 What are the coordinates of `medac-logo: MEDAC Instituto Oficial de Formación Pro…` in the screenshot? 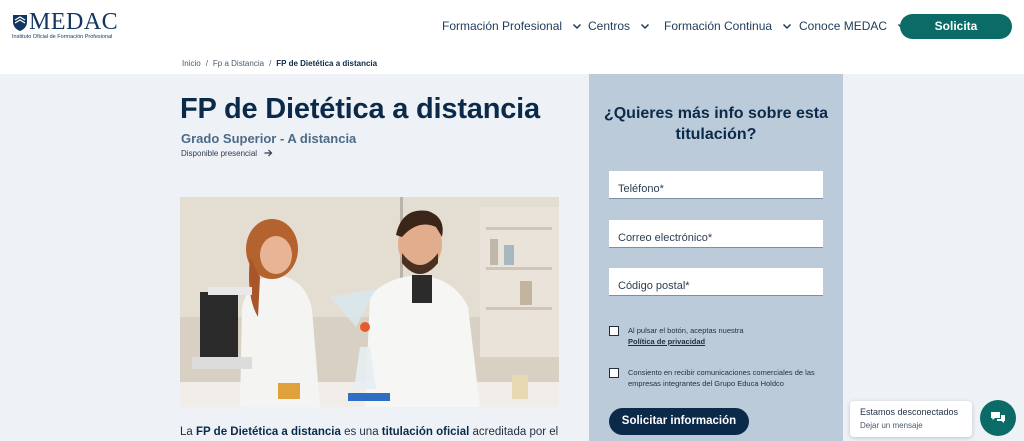 It's located at (72, 26).